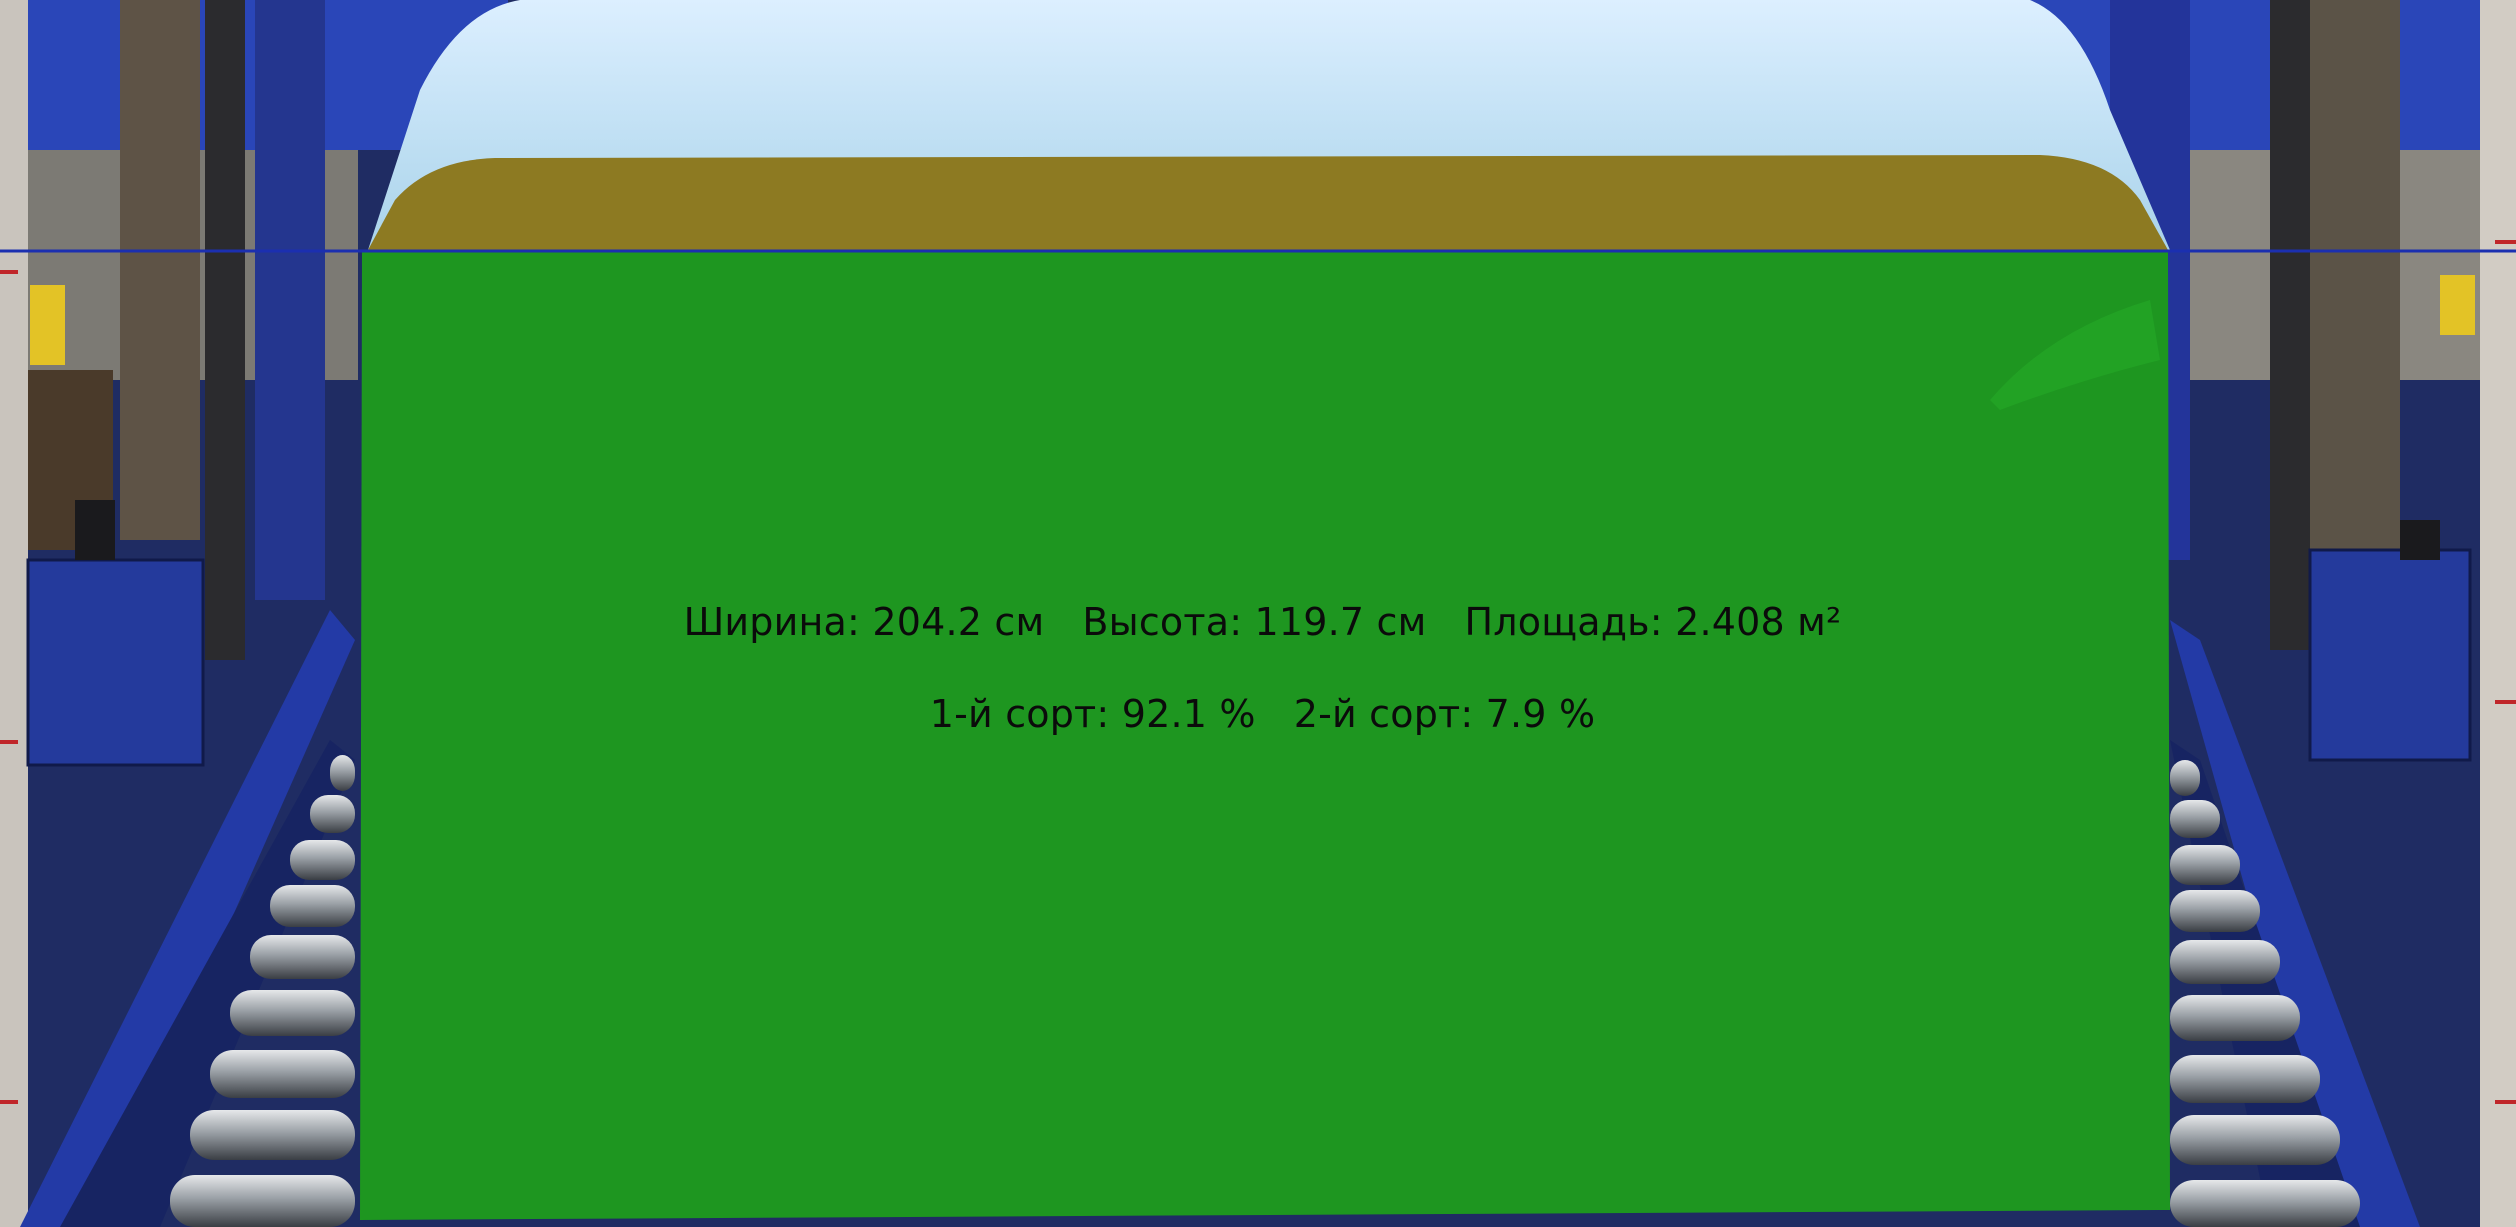 The image size is (2516, 1227). I want to click on height-label: Высота:, so click(1162, 622).